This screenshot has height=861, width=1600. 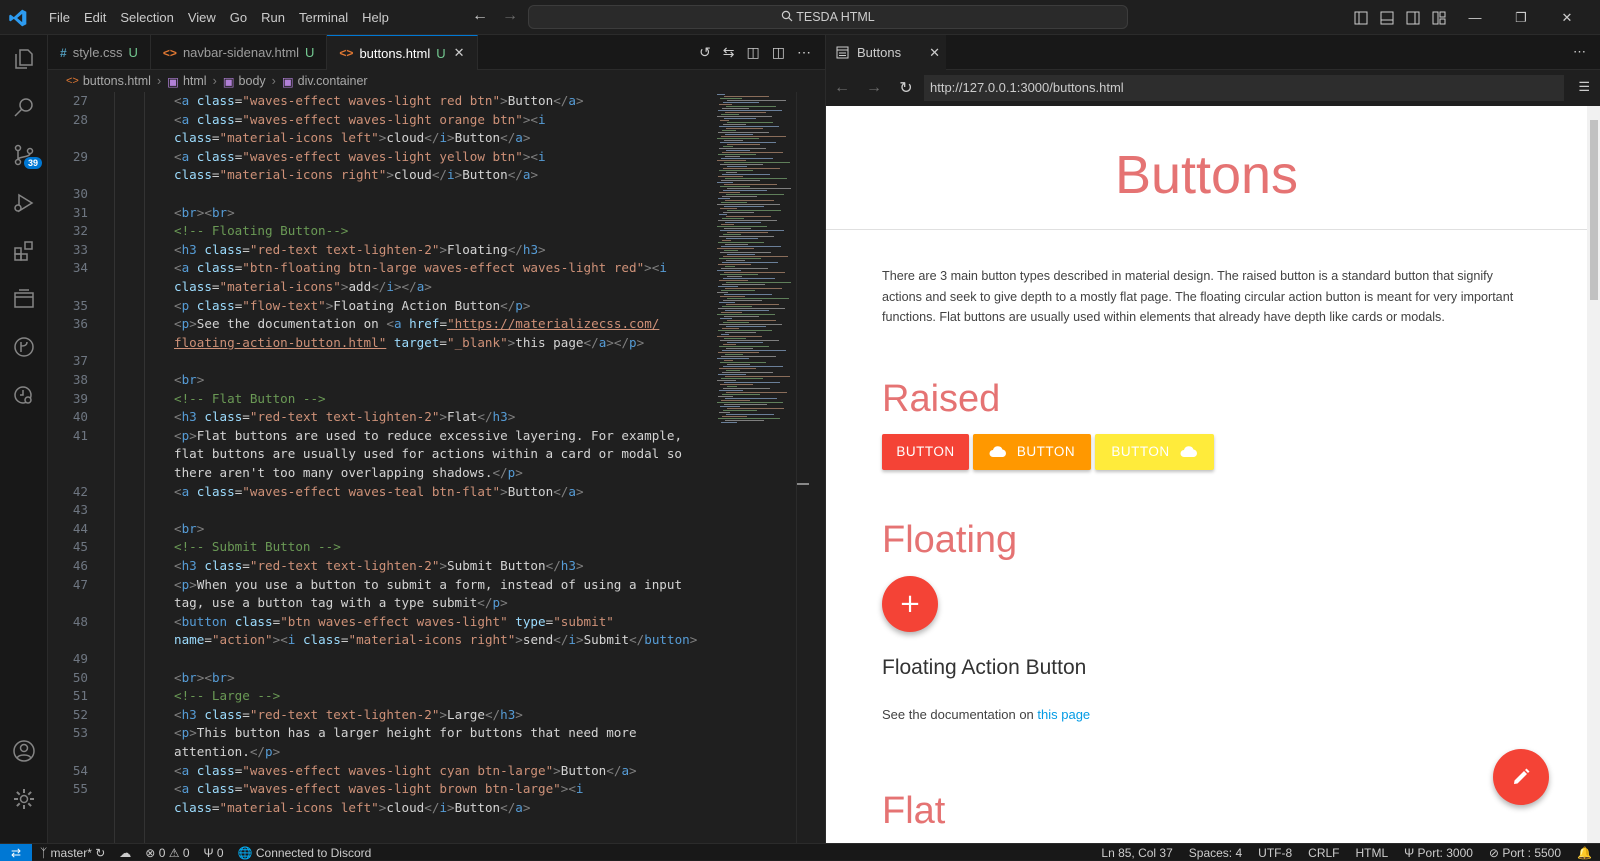 I want to click on code-line: 51 <!-- Large -->, so click(x=378, y=696).